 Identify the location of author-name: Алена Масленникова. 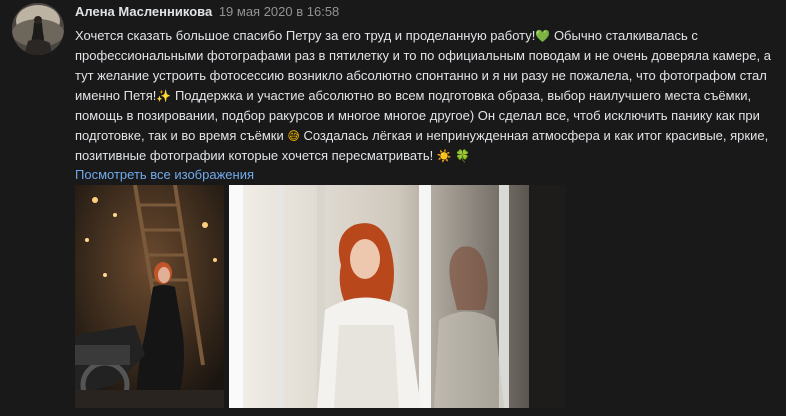
(143, 11).